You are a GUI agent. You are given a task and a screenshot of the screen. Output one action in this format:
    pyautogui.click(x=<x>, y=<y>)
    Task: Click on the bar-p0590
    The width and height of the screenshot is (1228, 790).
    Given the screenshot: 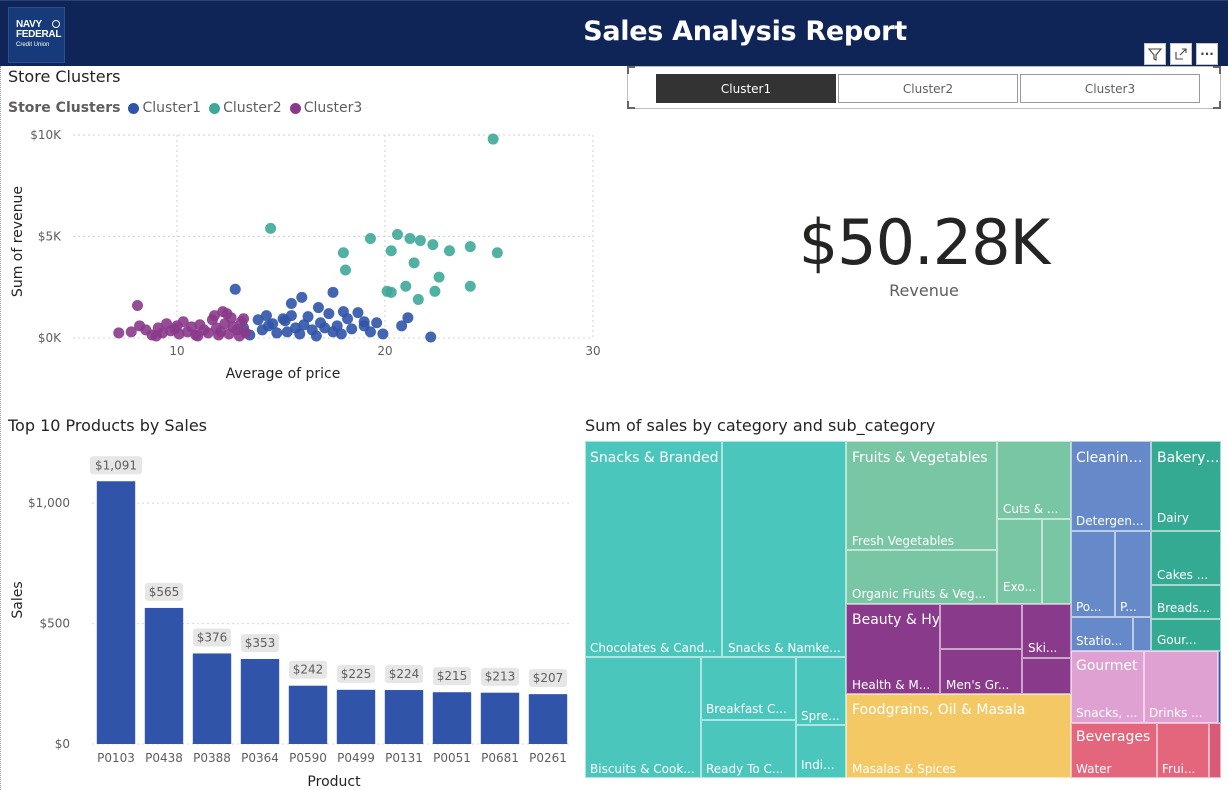 What is the action you would take?
    pyautogui.click(x=308, y=714)
    